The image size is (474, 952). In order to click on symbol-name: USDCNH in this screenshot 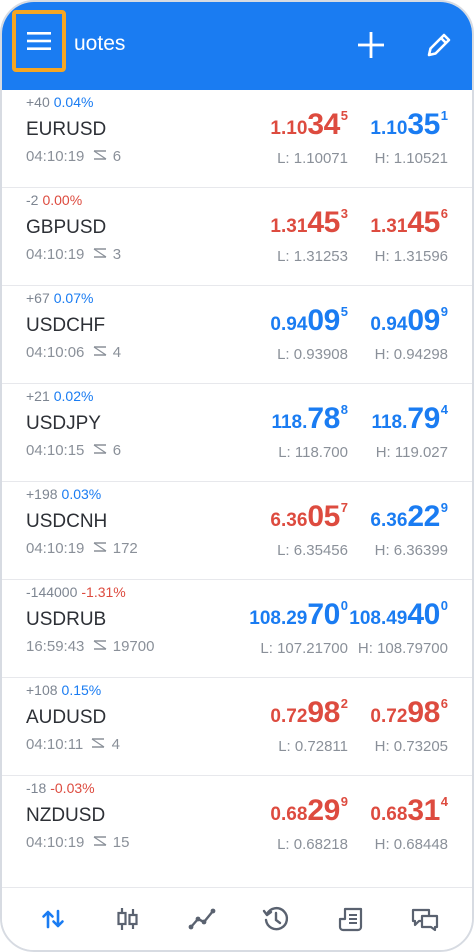, I will do `click(67, 521)`.